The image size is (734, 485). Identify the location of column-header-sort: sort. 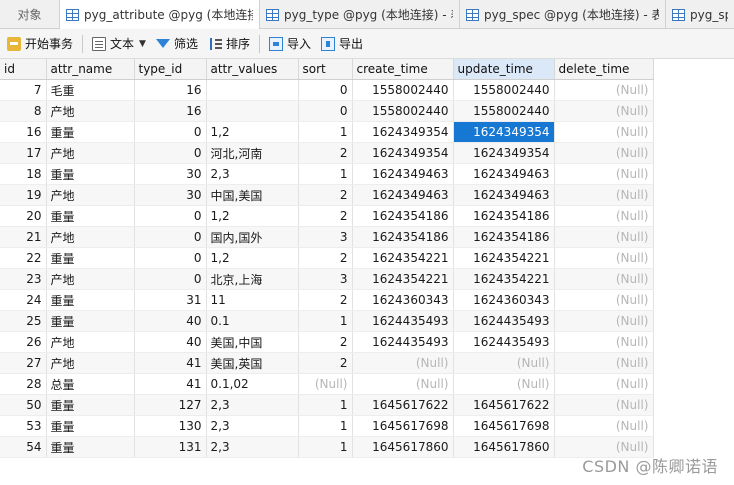
(325, 69).